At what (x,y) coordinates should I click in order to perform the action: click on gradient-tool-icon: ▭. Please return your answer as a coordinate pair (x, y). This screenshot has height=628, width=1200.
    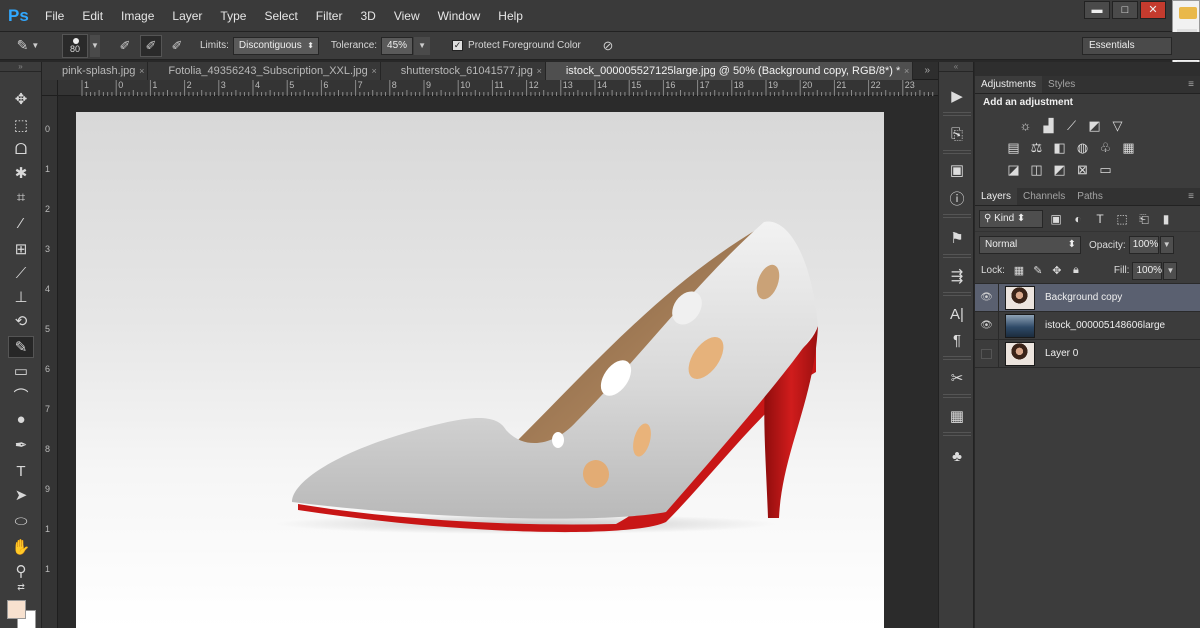
    Looking at the image, I should click on (21, 371).